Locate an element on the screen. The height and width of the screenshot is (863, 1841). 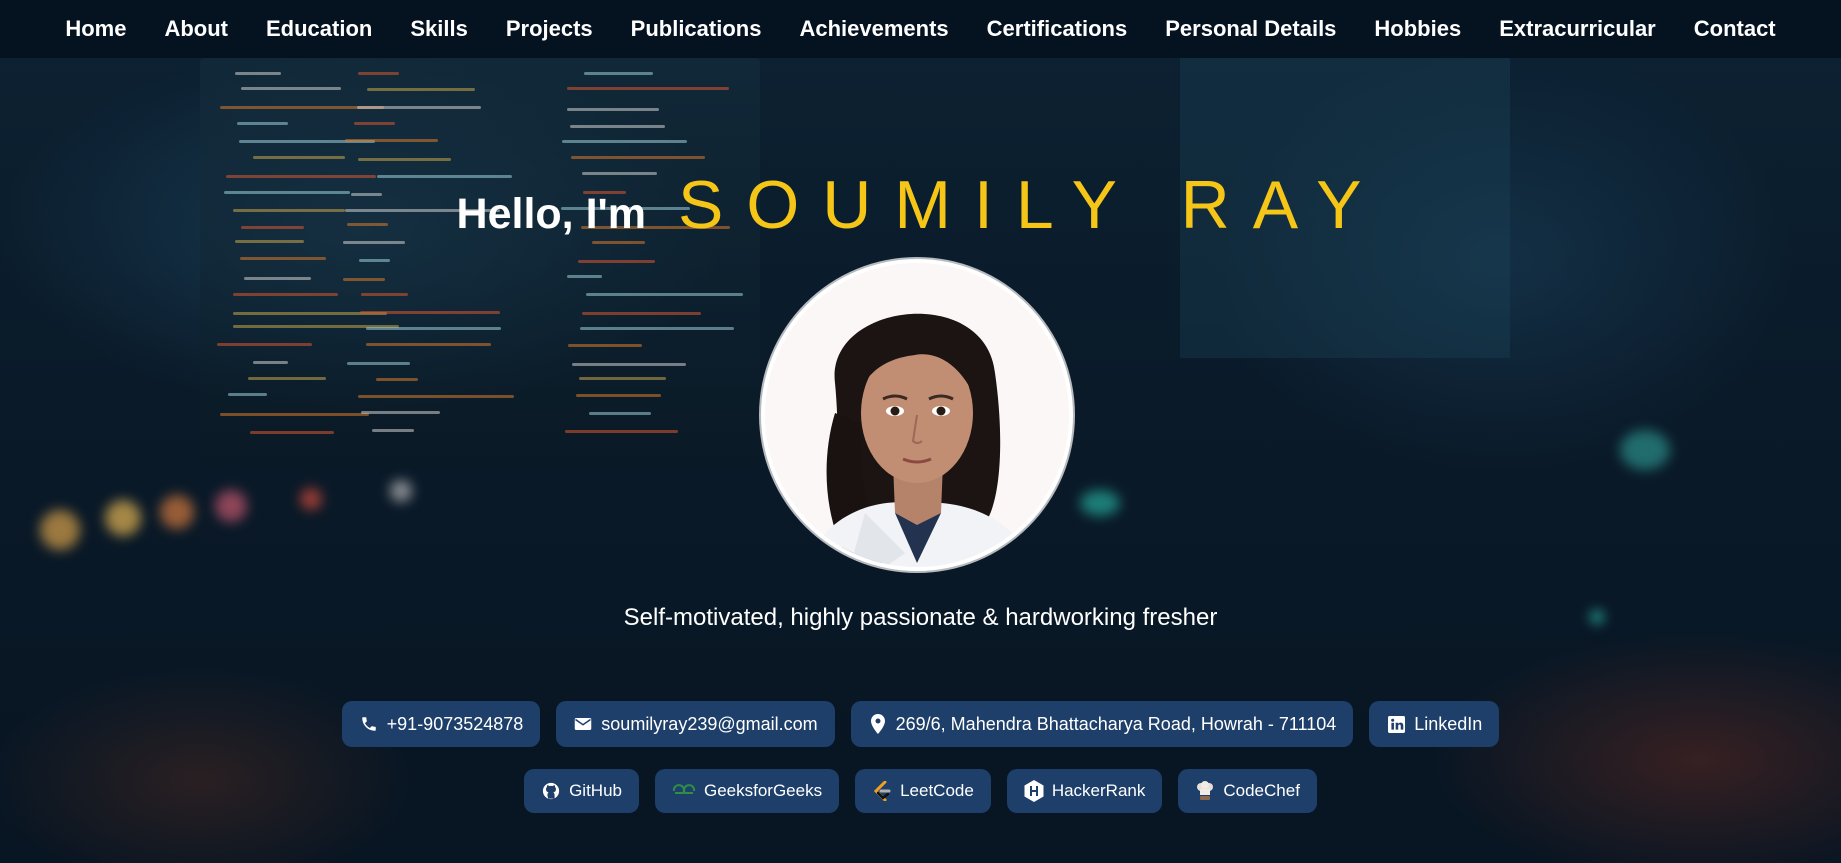
nav-hobbies: Hobbies is located at coordinates (1417, 29).